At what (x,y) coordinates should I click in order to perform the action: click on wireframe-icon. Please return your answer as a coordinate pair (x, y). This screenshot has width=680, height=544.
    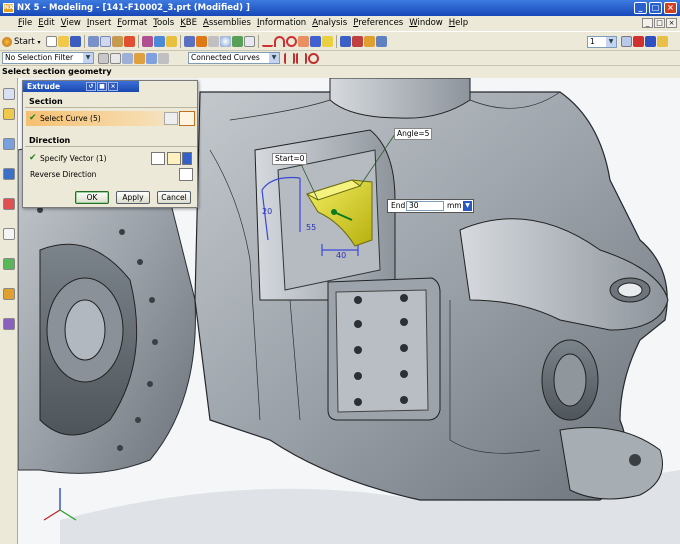
    Looking at the image, I should click on (213, 41).